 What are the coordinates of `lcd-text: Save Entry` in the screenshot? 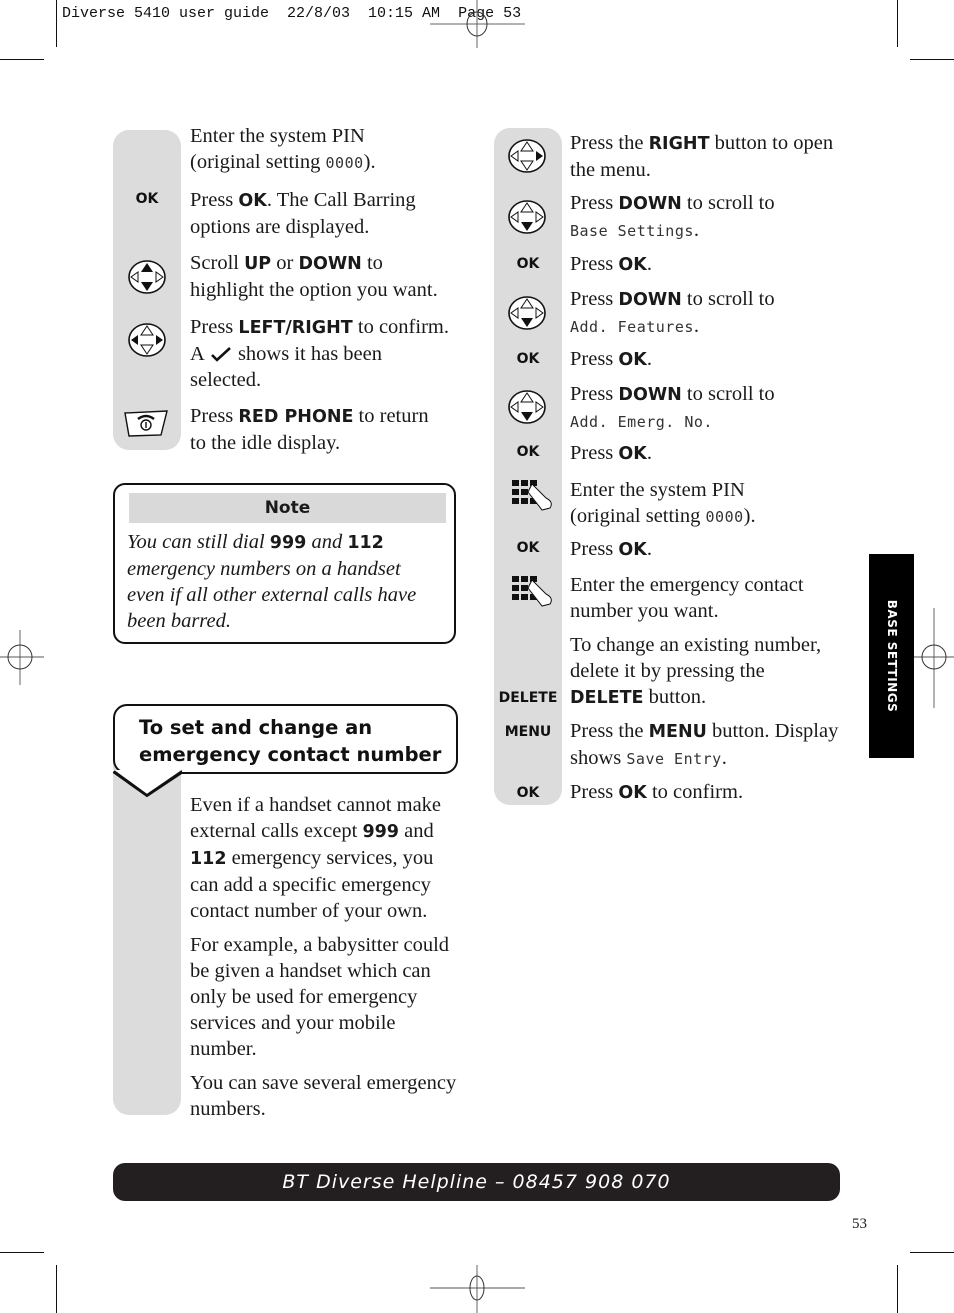 It's located at (674, 759).